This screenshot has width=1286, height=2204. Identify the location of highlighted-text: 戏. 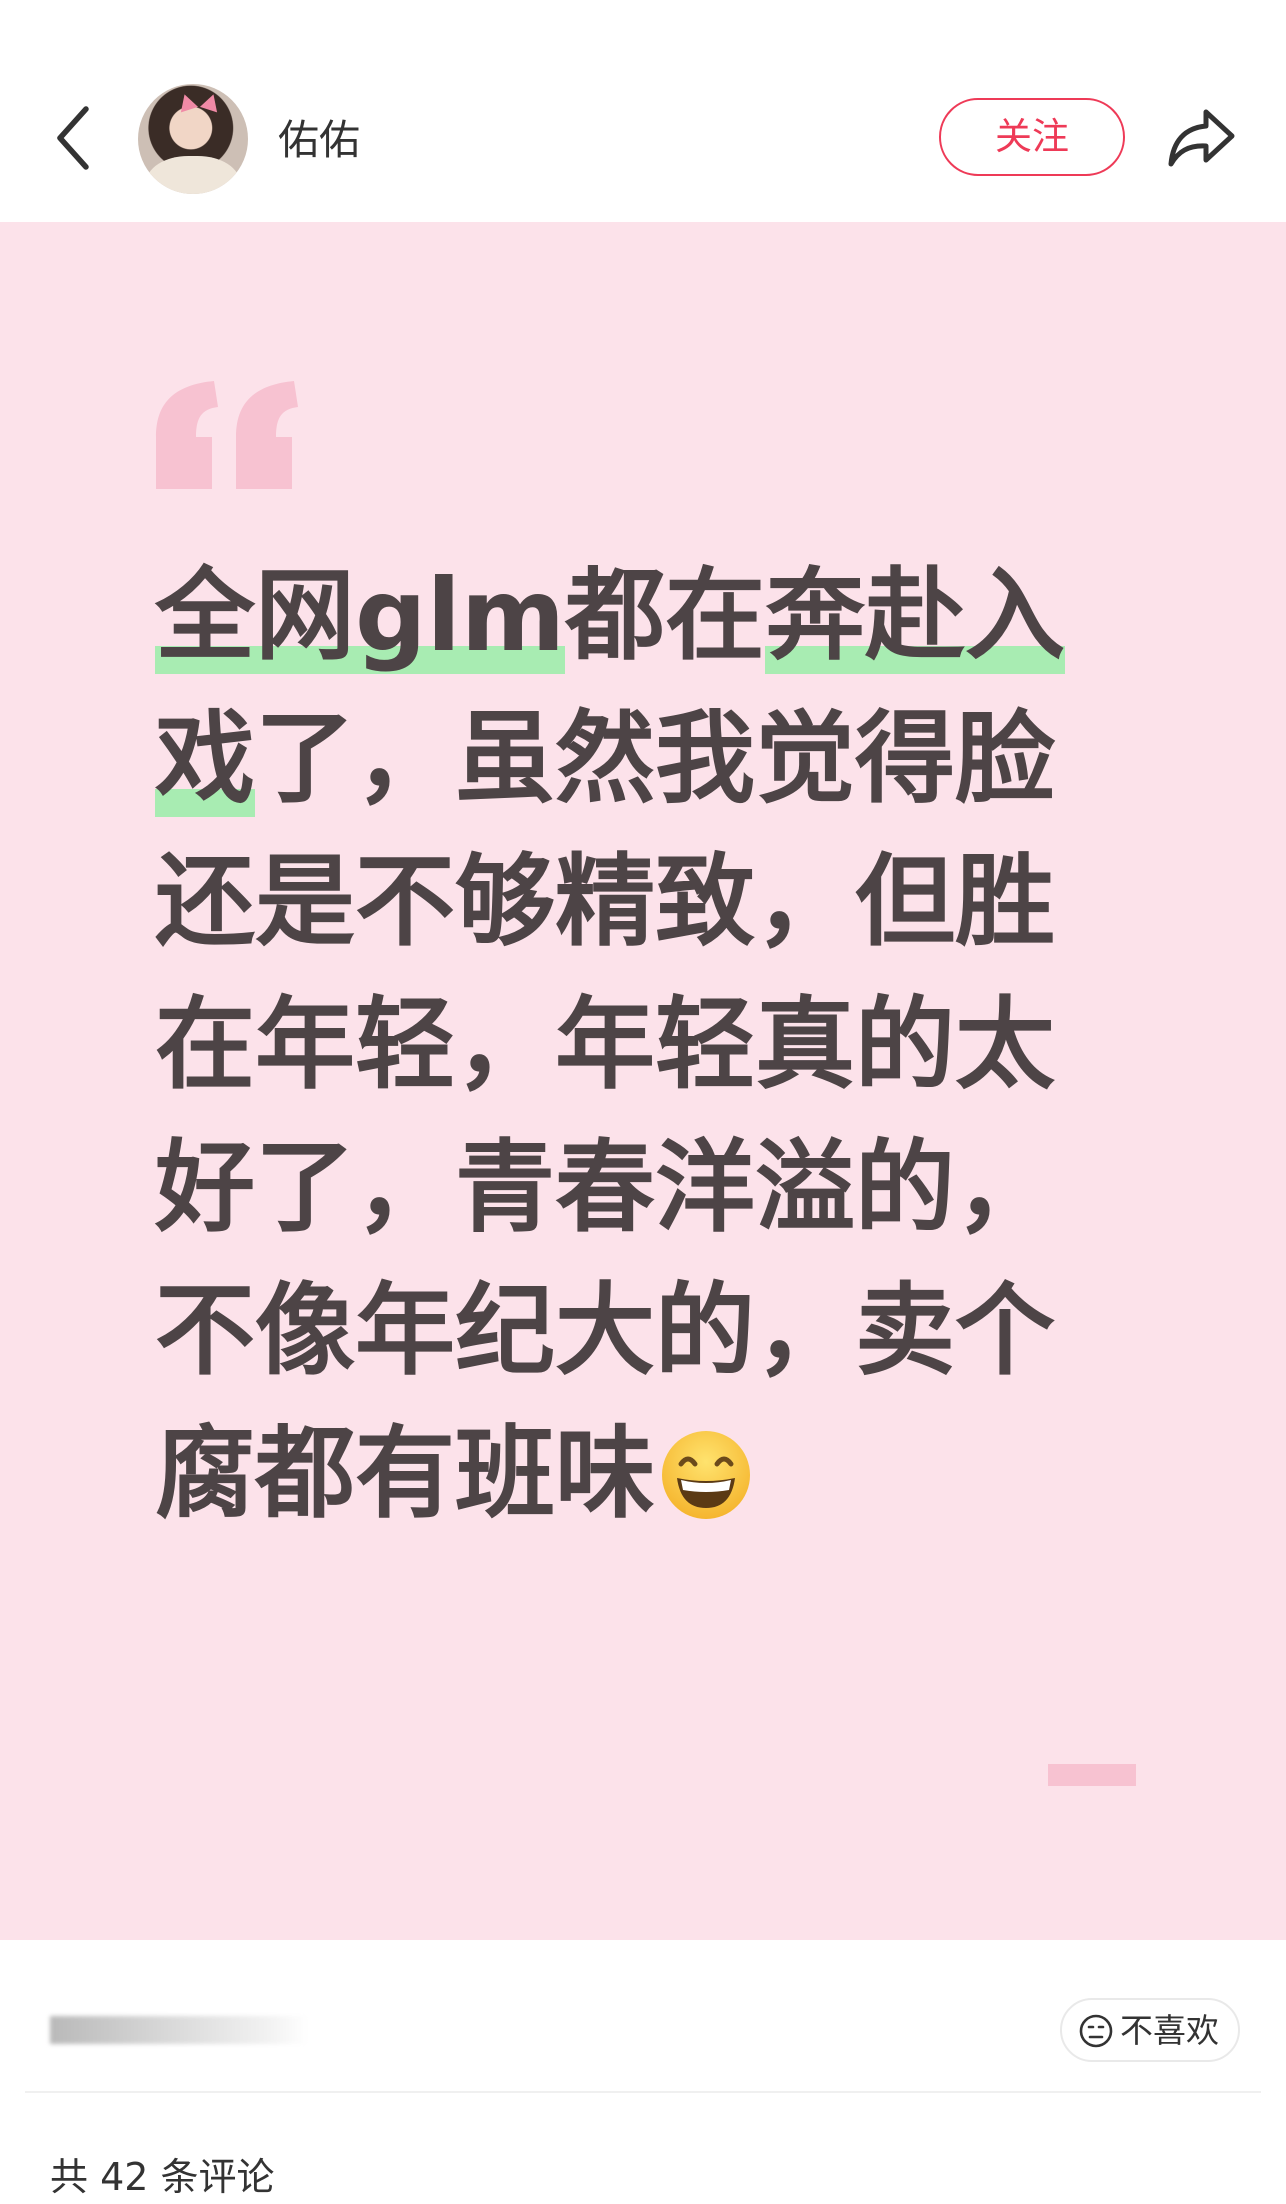
(205, 758).